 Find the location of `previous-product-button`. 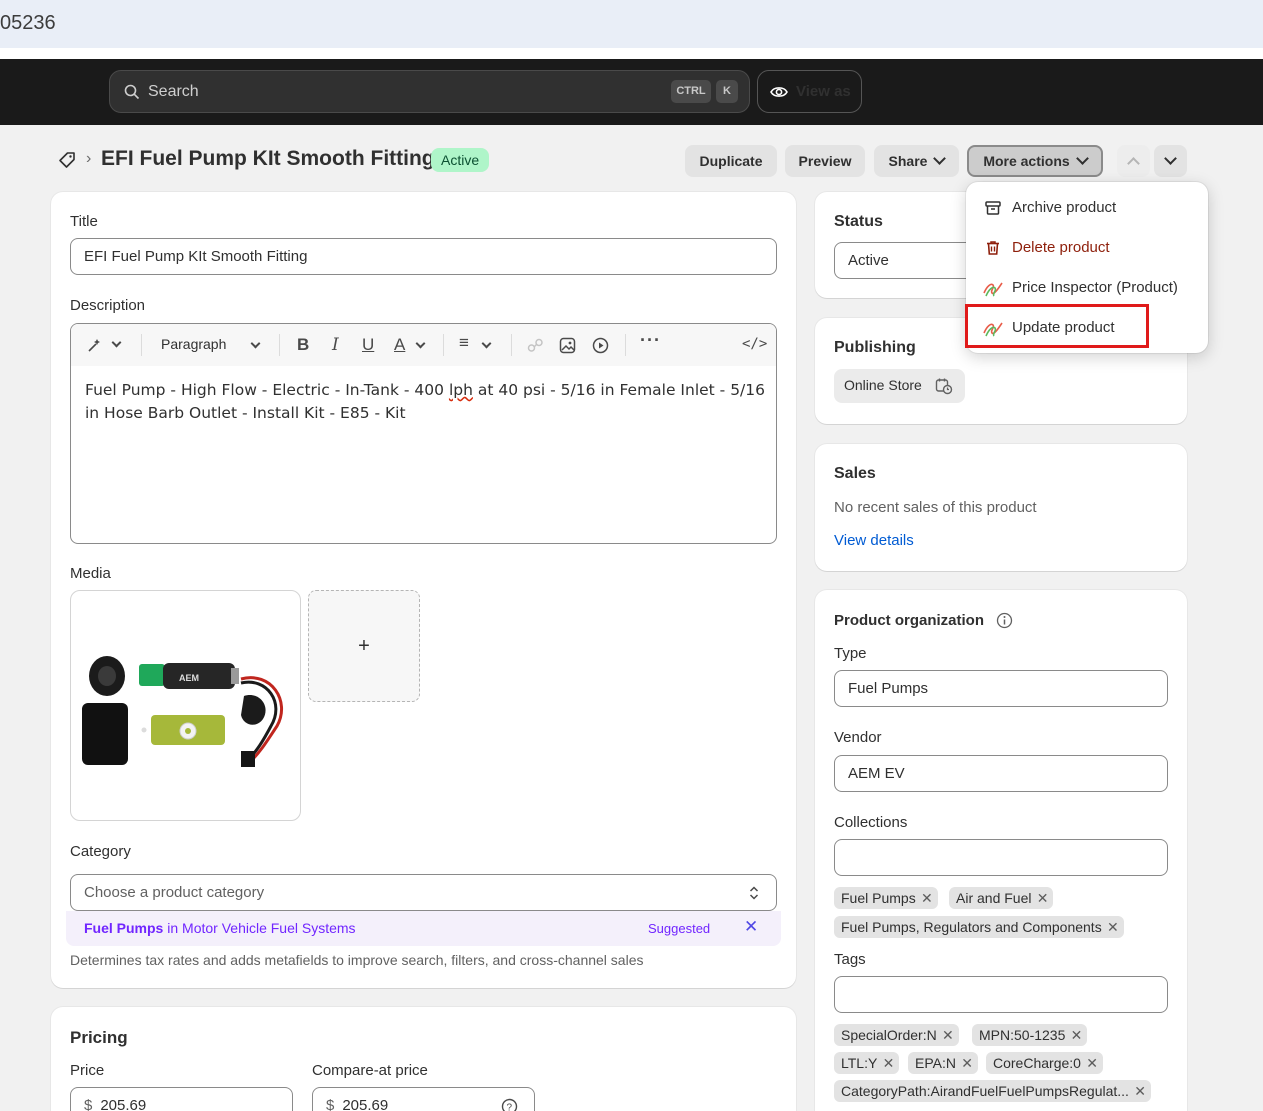

previous-product-button is located at coordinates (1133, 161).